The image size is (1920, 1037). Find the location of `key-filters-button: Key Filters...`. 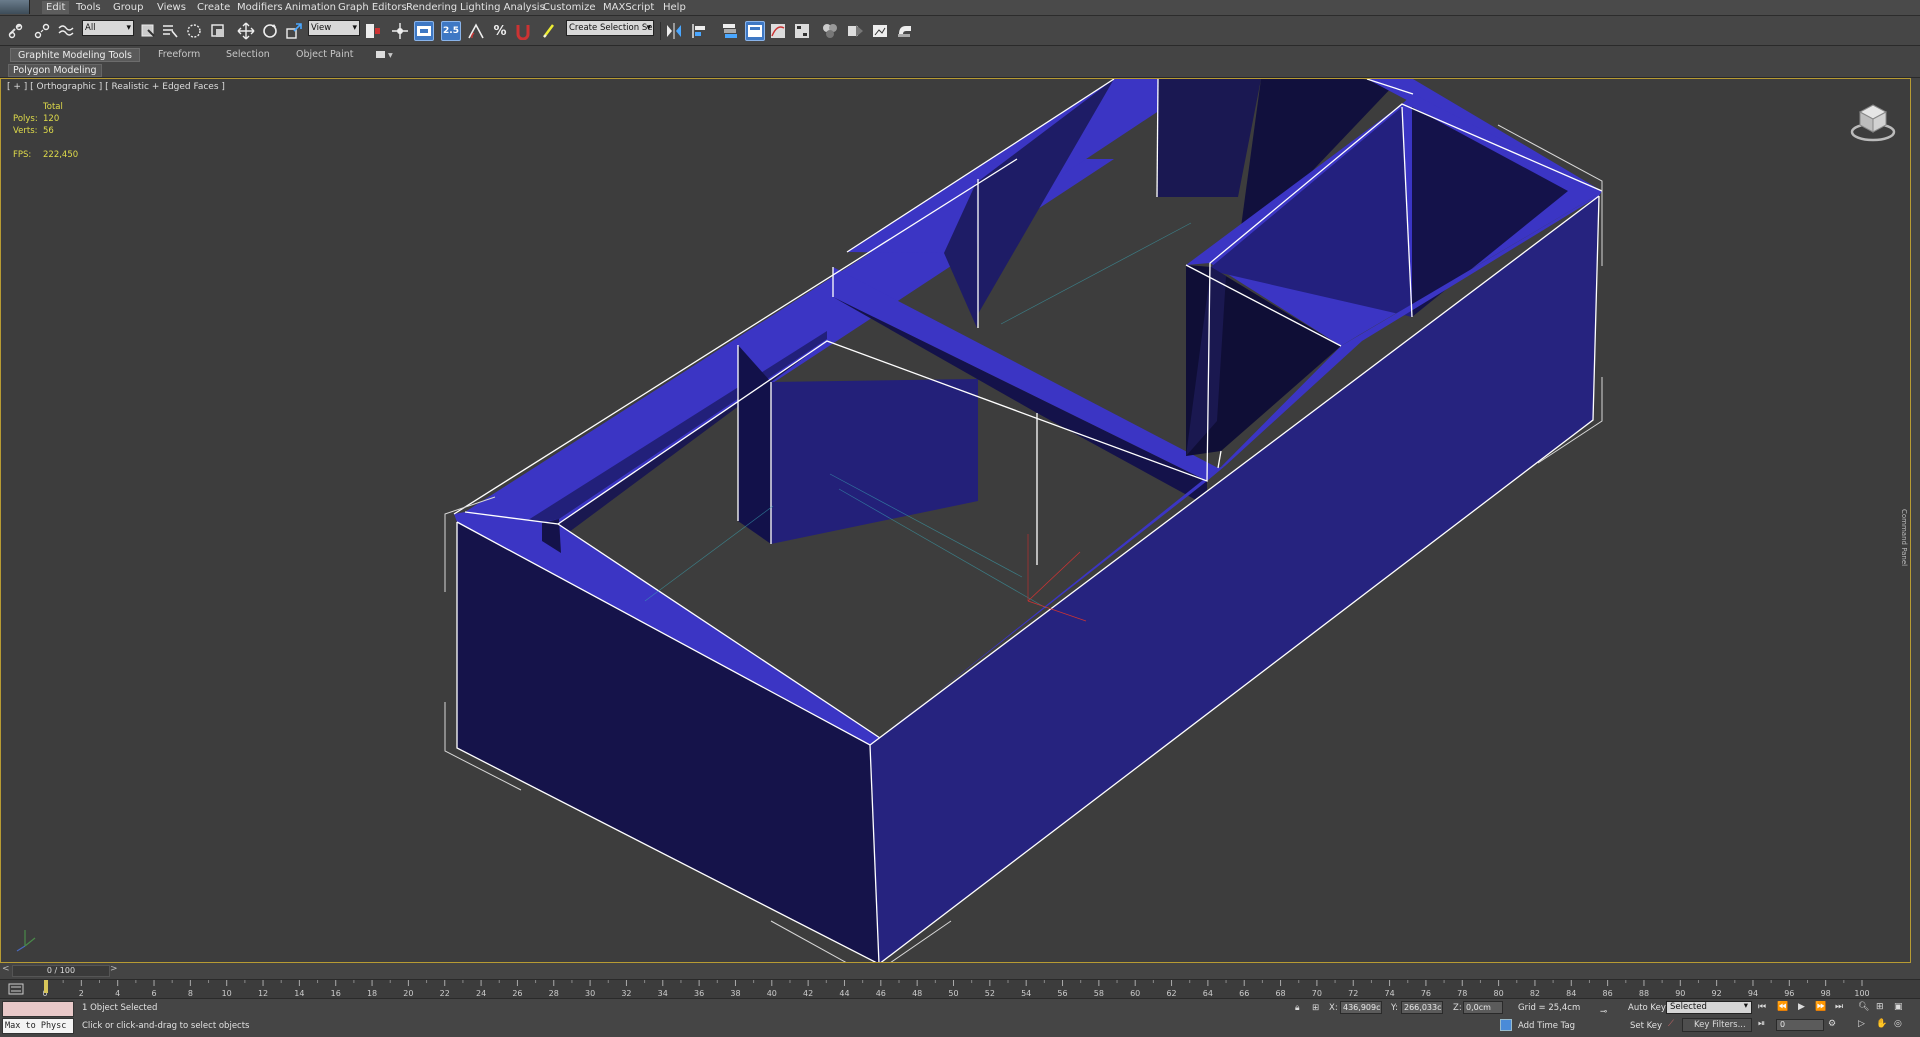

key-filters-button: Key Filters... is located at coordinates (1717, 1025).